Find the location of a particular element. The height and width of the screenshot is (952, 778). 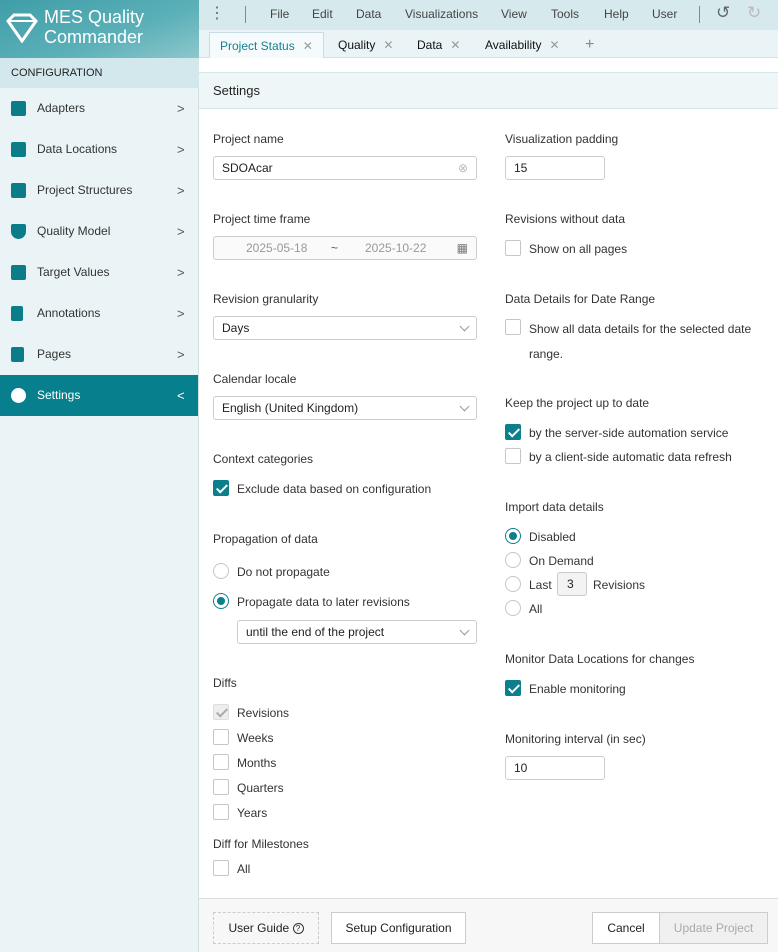

import-disabled-radio is located at coordinates (513, 536).